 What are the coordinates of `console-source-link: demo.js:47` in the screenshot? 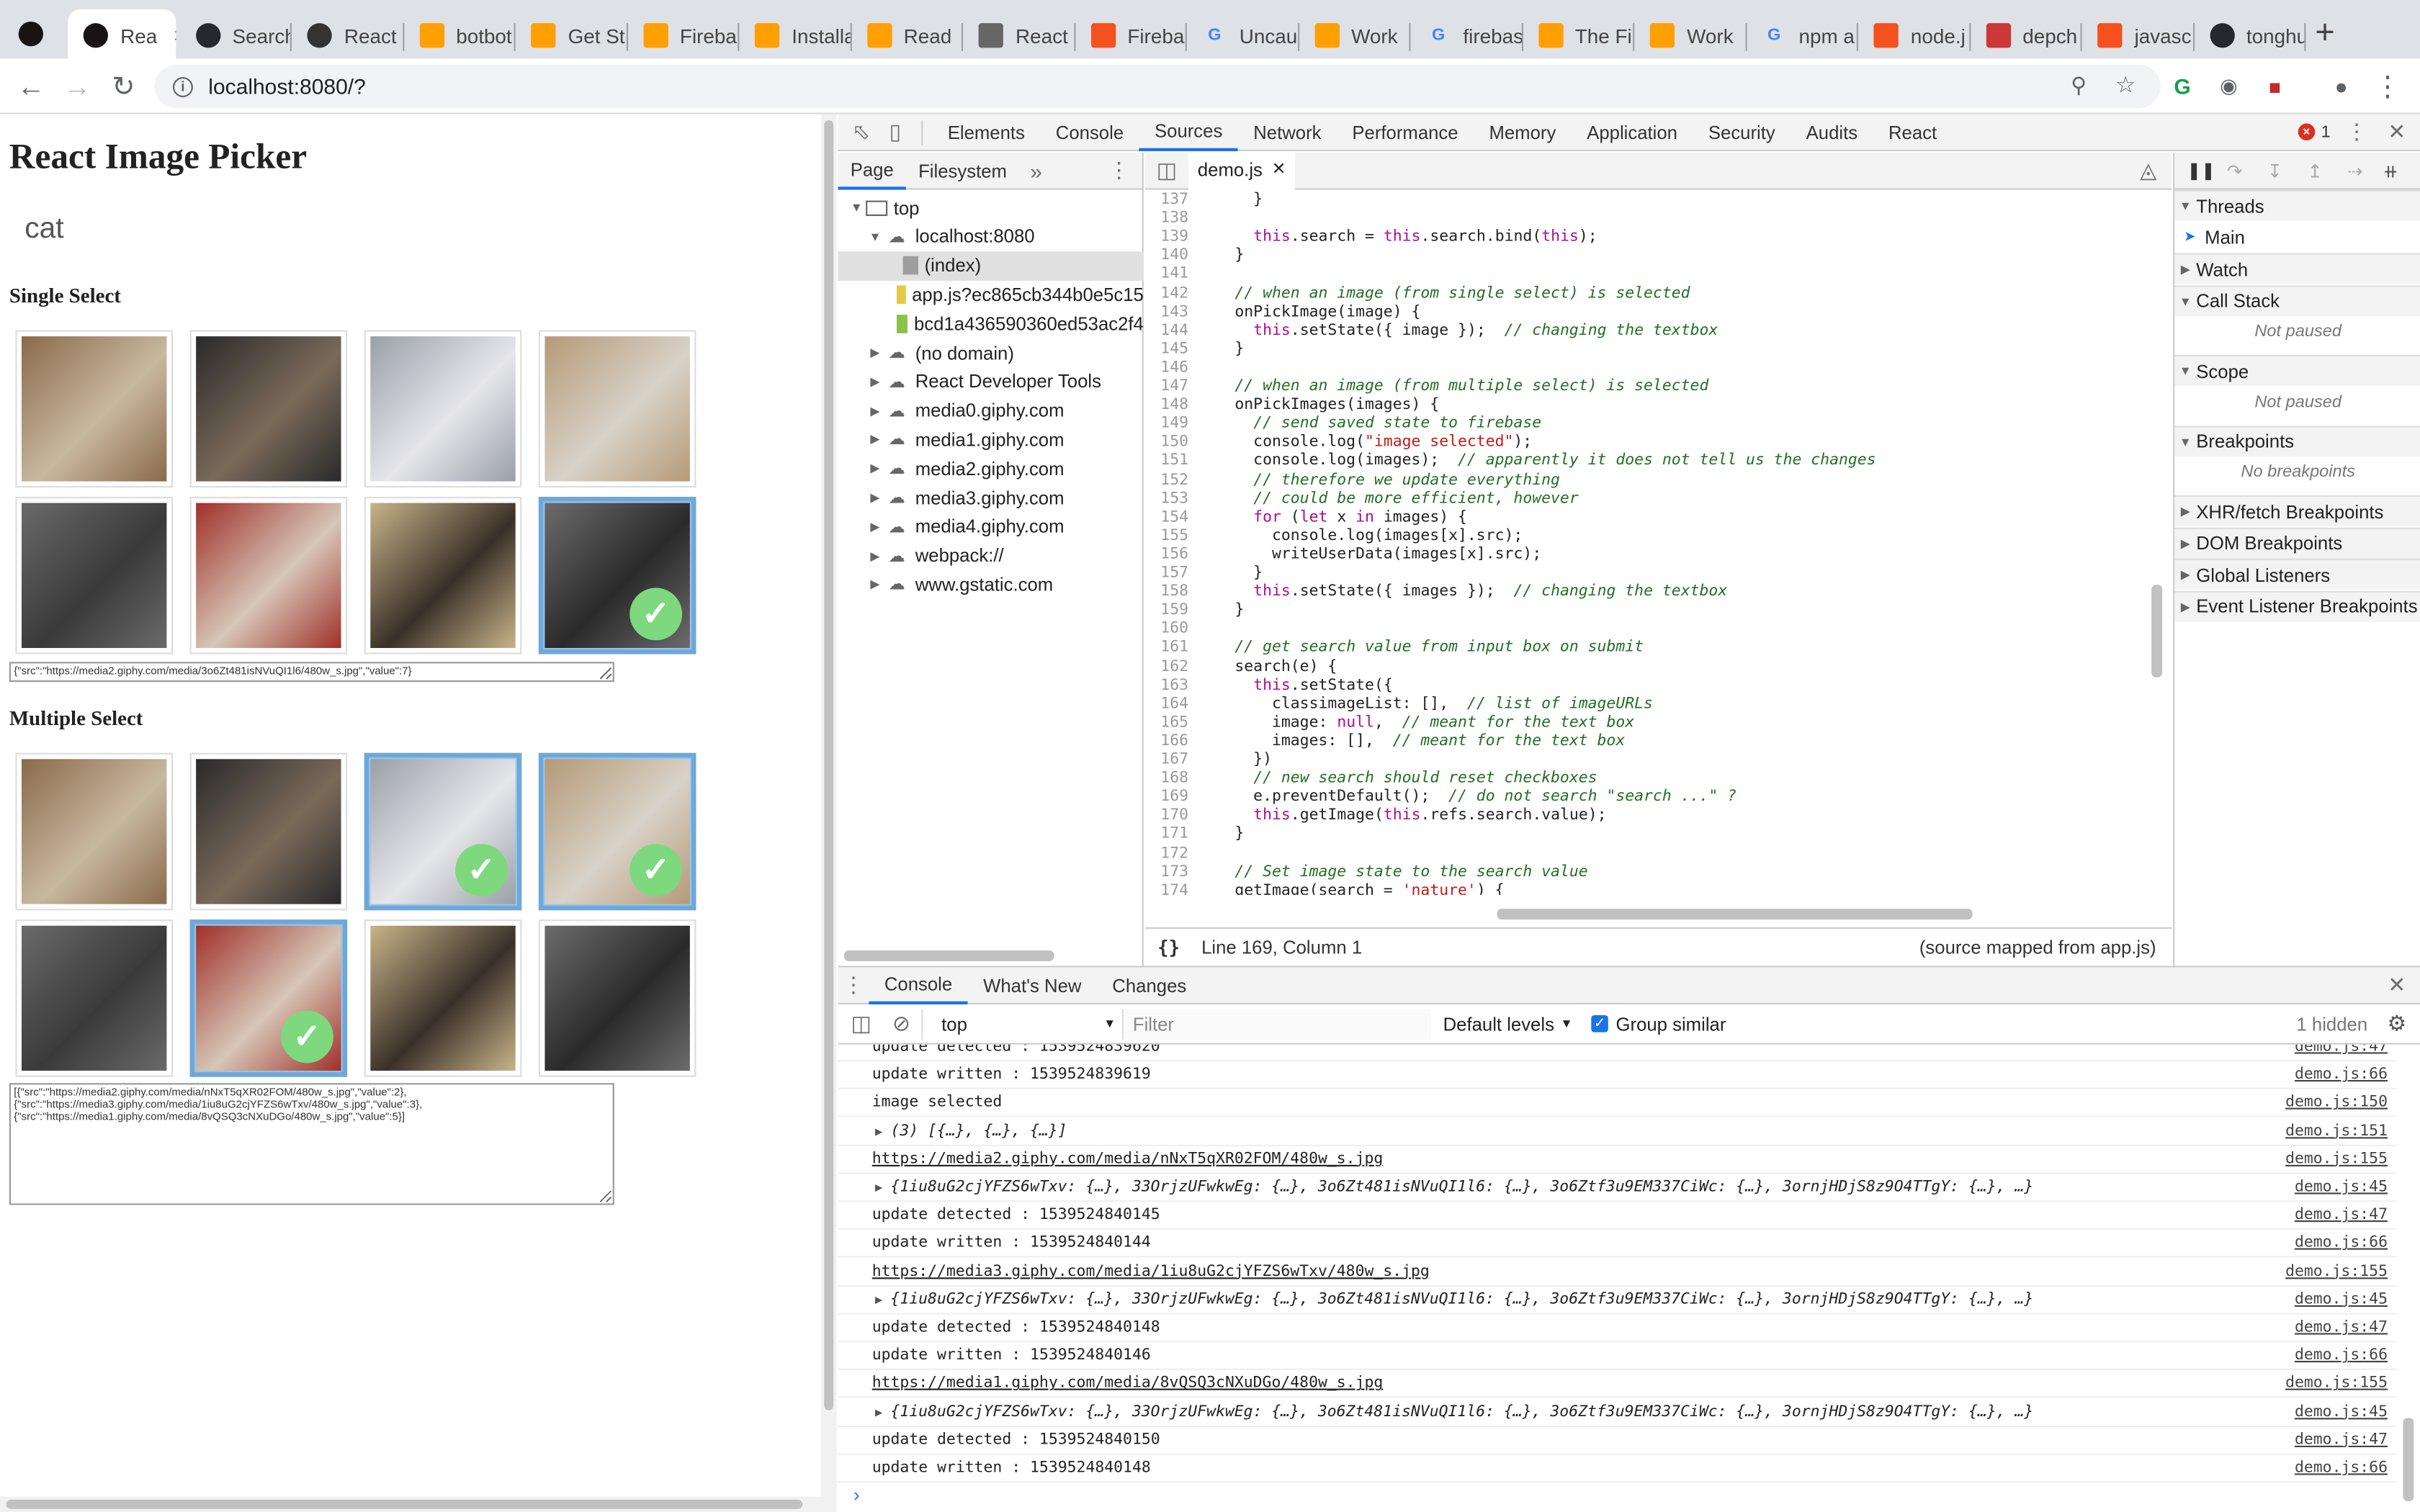 It's located at (2341, 1440).